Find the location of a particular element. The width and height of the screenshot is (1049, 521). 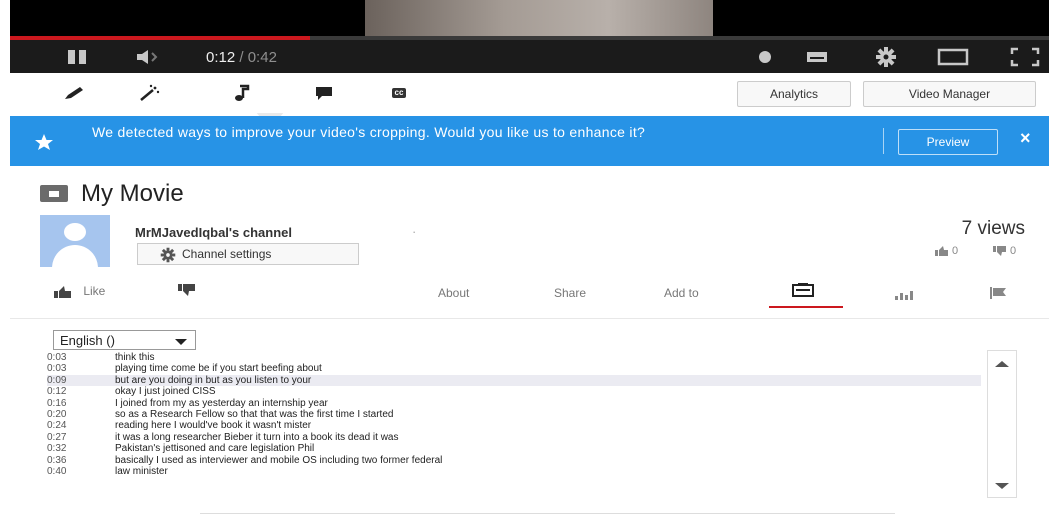

watch-later-icon is located at coordinates (765, 56).